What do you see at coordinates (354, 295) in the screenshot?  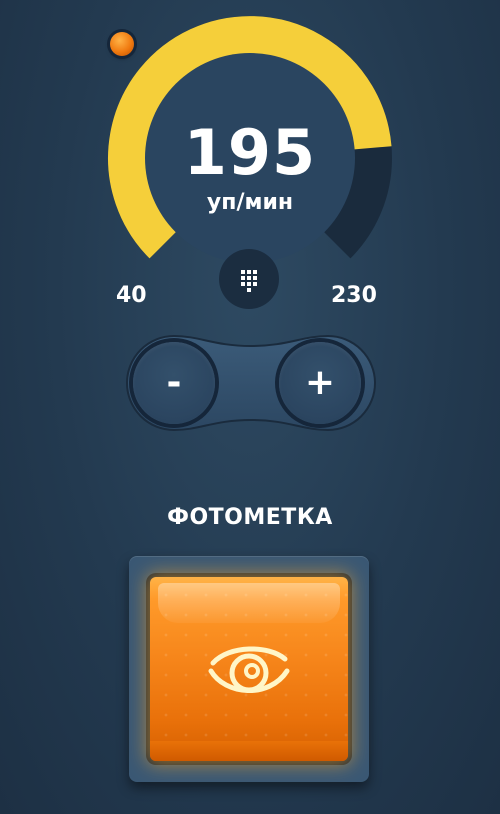 I see `tempo-max-label: 230` at bounding box center [354, 295].